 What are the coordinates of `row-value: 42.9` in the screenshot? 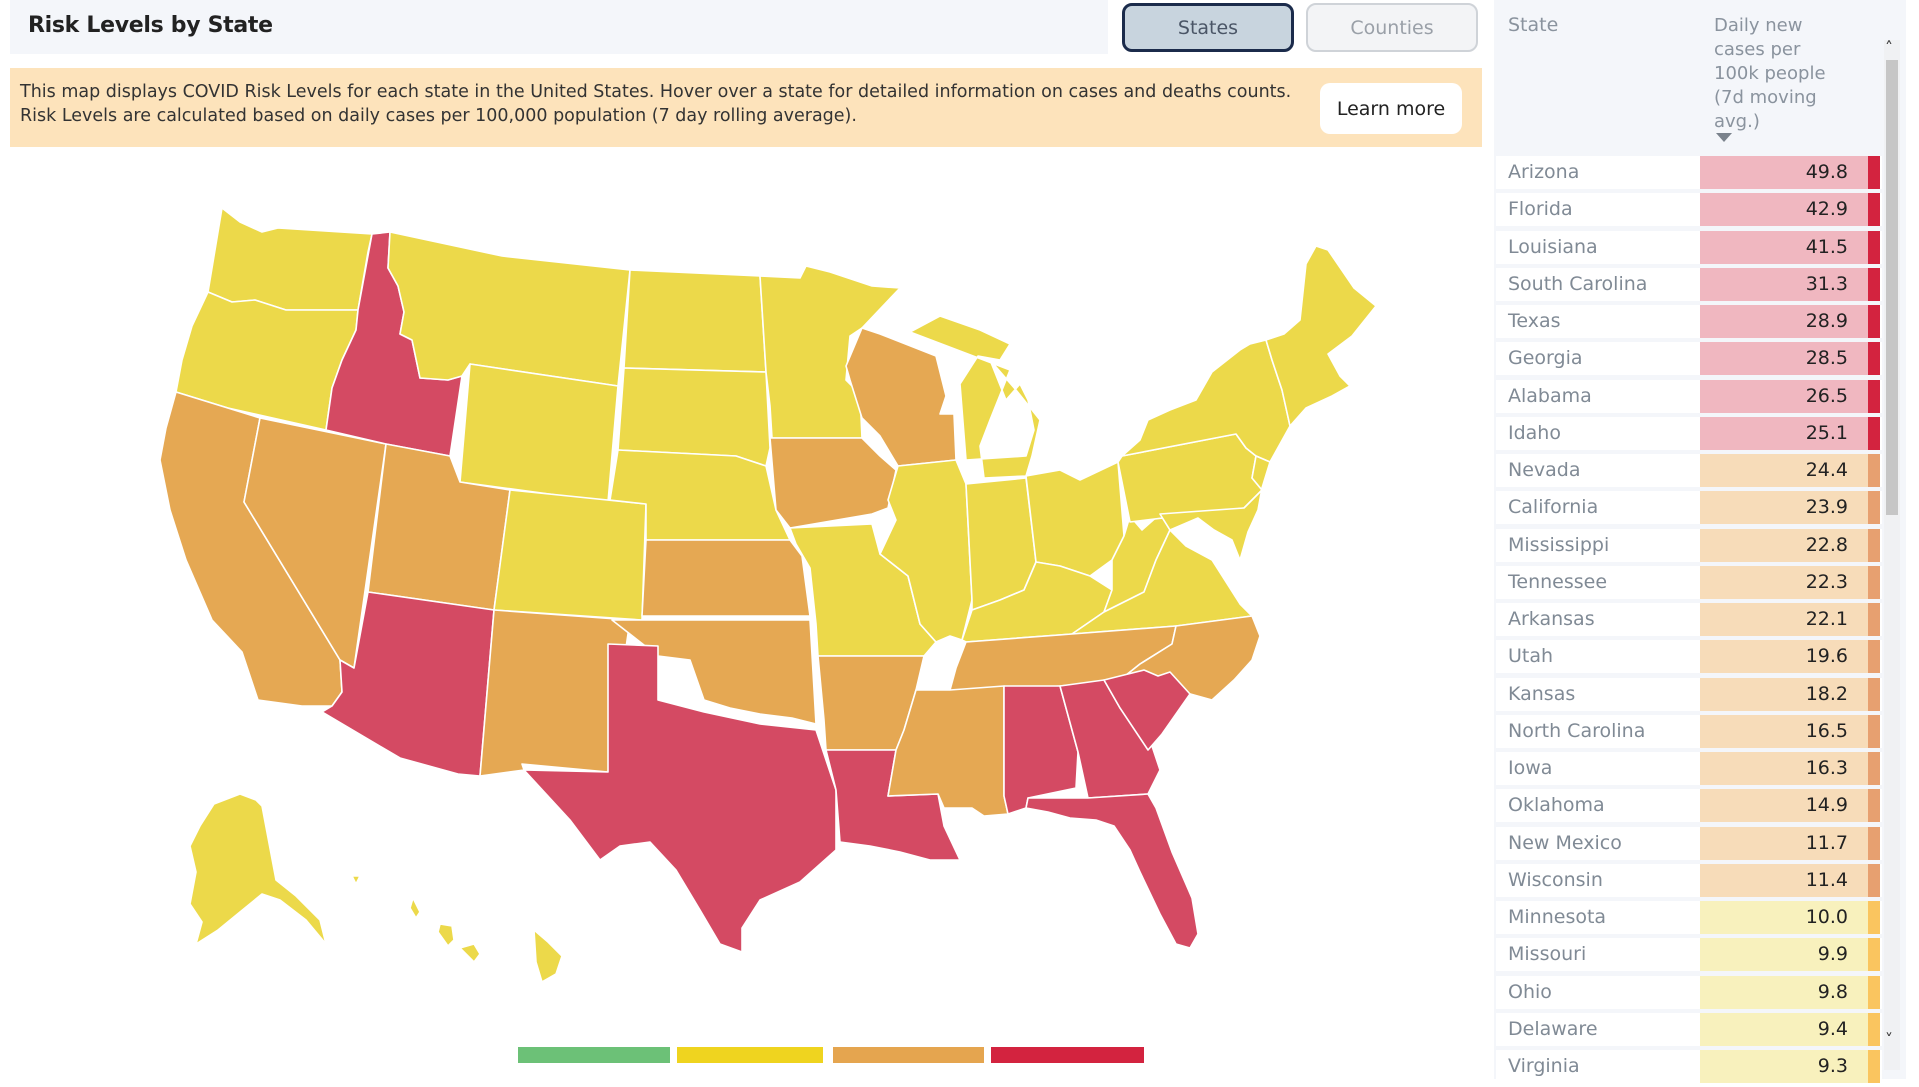 It's located at (1826, 209).